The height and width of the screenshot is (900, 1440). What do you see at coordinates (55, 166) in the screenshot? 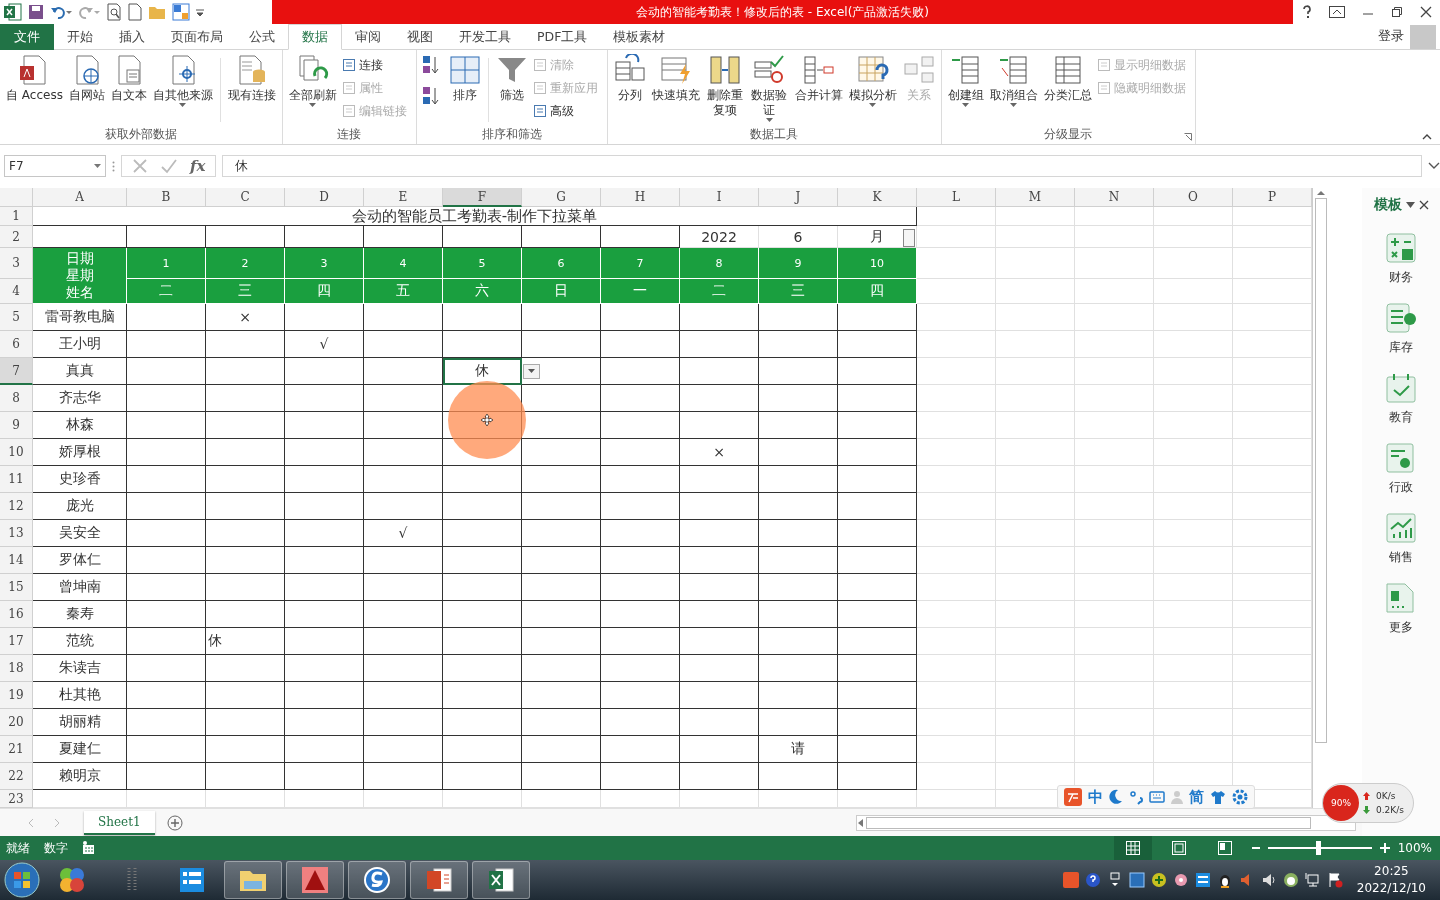
I see `name-box: F7` at bounding box center [55, 166].